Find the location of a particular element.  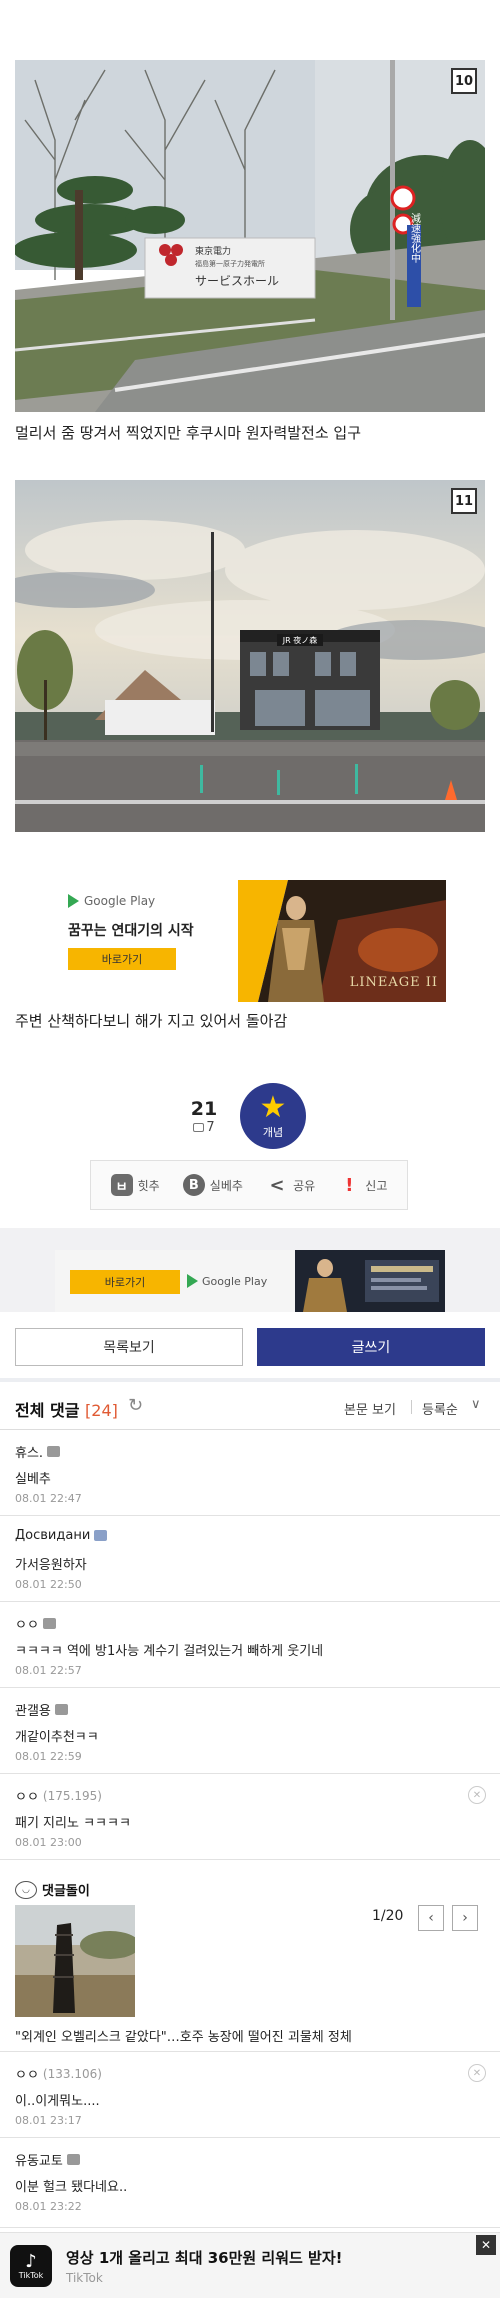

comment-time: 08.01 23:22 is located at coordinates (48, 2206).